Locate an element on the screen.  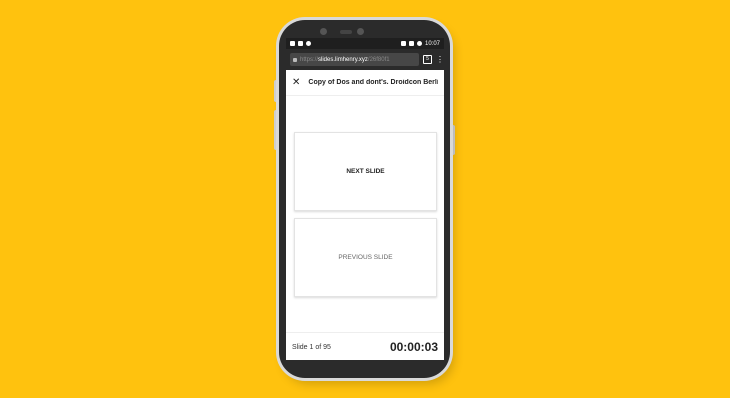
front-camera-icon is located at coordinates (323, 31).